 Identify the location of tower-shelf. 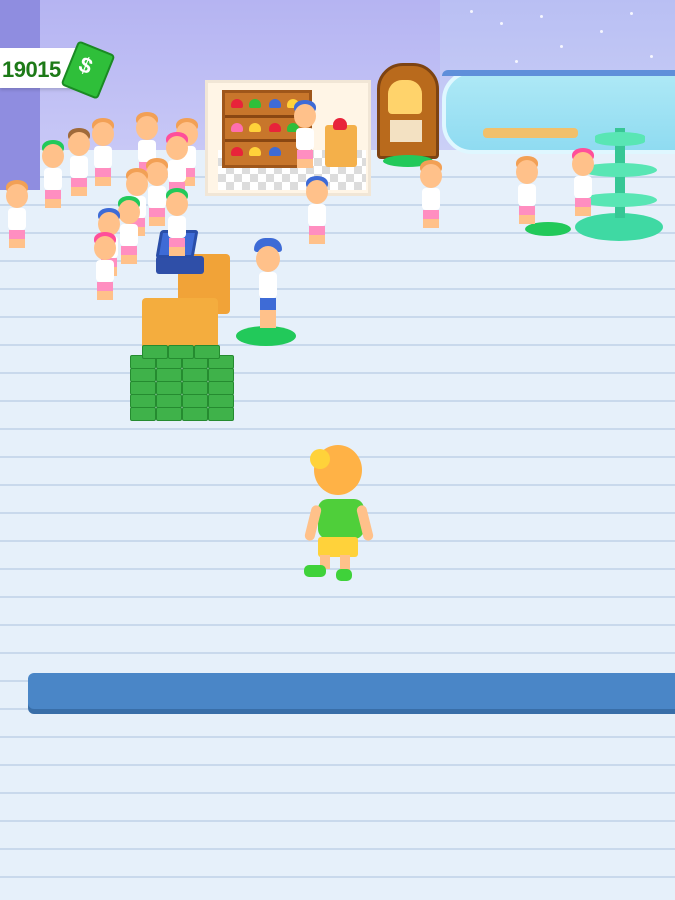
(620, 139).